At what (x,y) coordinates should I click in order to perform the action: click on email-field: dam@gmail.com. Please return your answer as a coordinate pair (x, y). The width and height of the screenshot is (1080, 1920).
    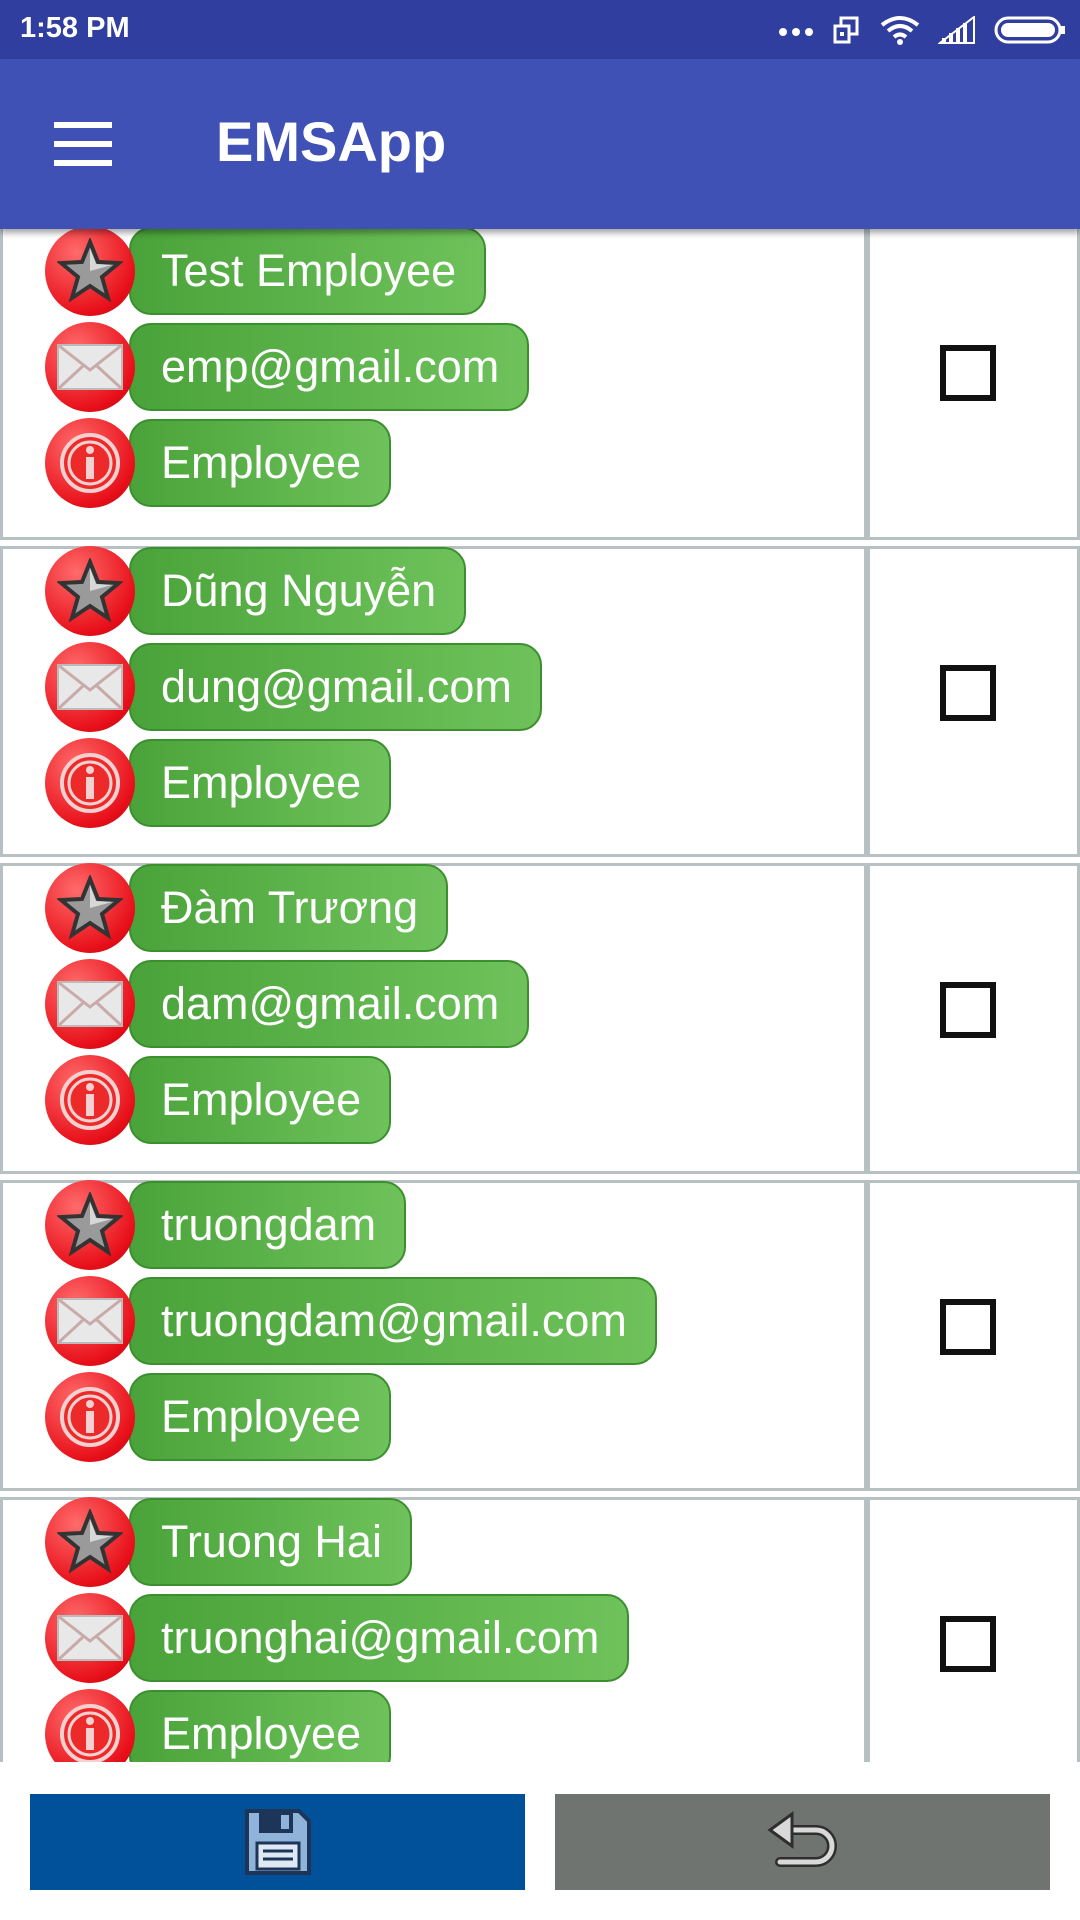
    Looking at the image, I should click on (287, 1004).